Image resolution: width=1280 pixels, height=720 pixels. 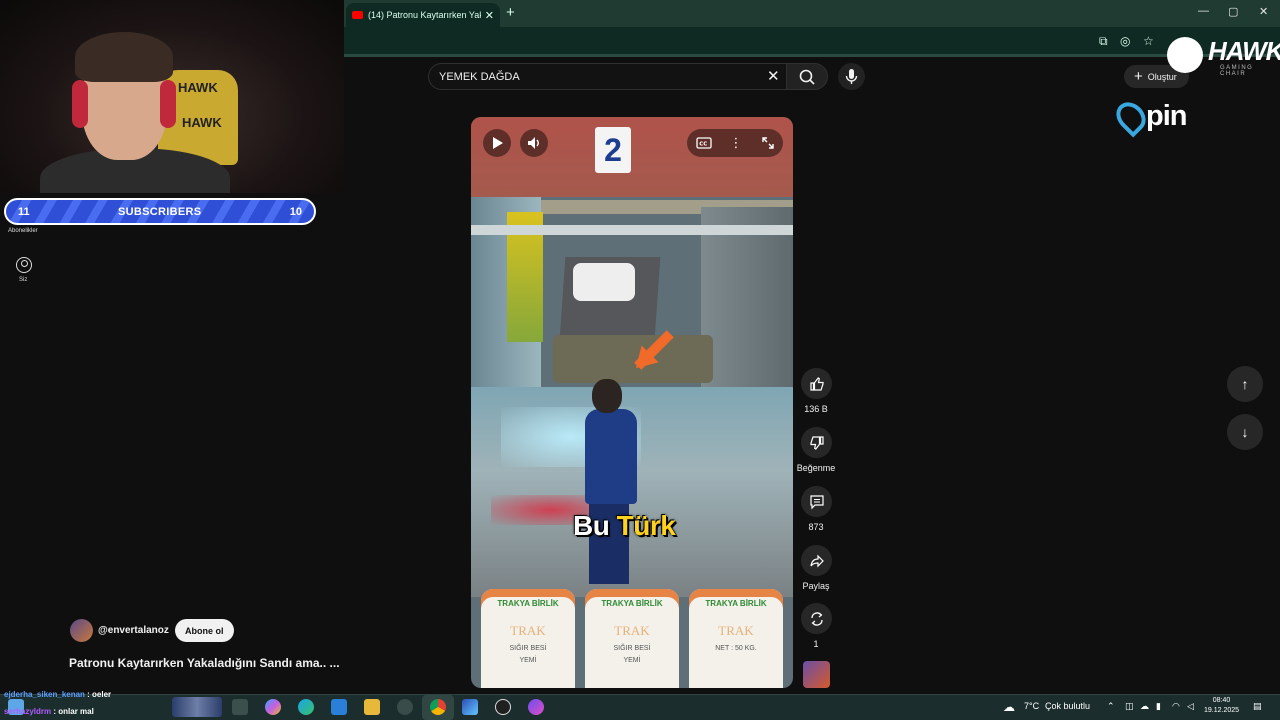 I want to click on voice-search-button, so click(x=851, y=76).